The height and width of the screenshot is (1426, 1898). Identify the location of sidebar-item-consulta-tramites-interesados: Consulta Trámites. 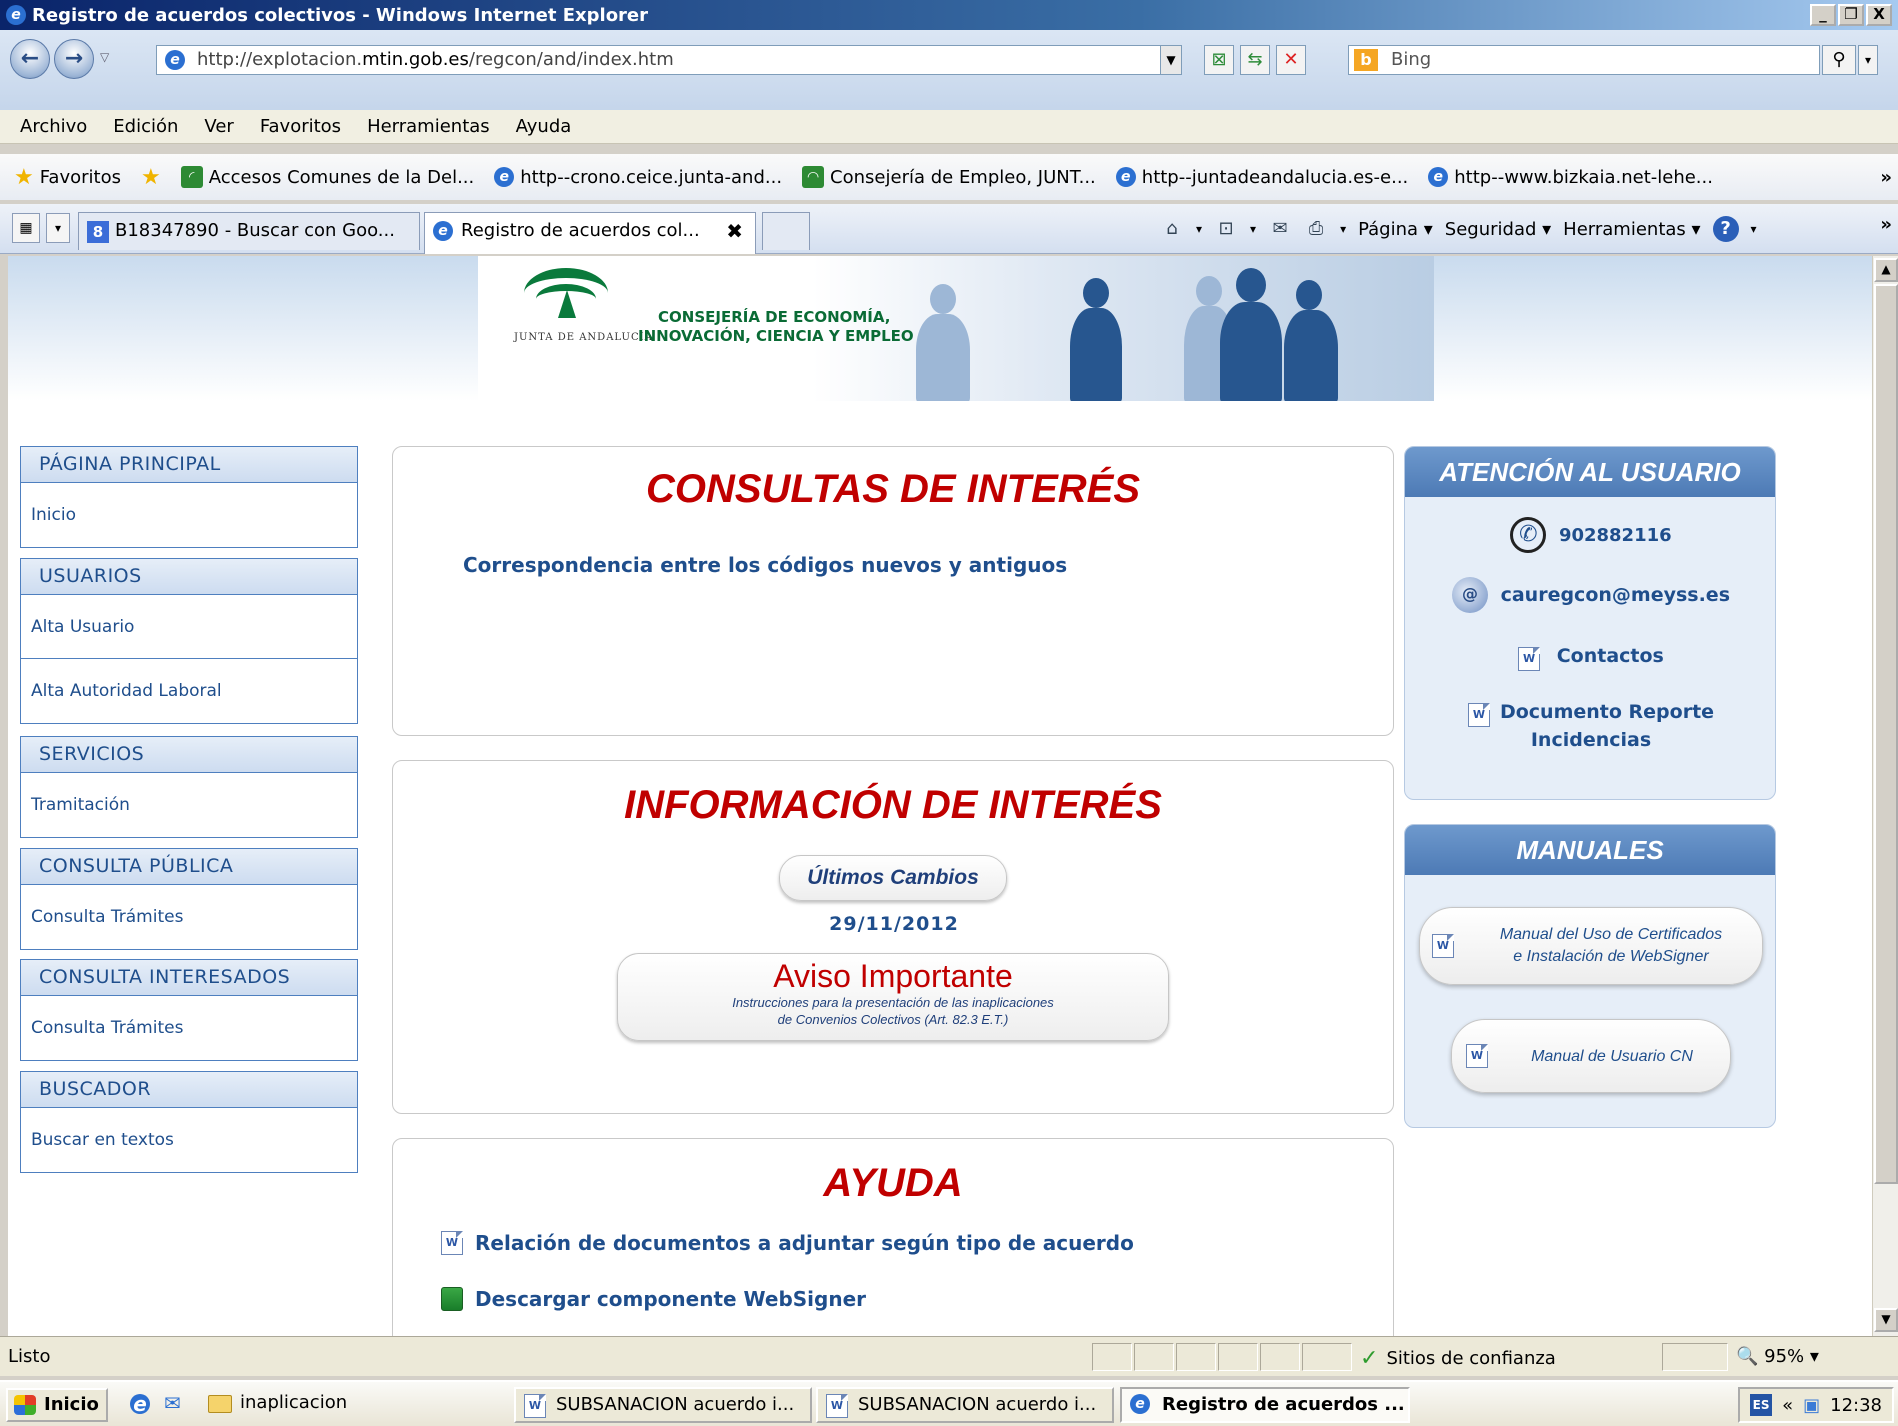
(189, 1028).